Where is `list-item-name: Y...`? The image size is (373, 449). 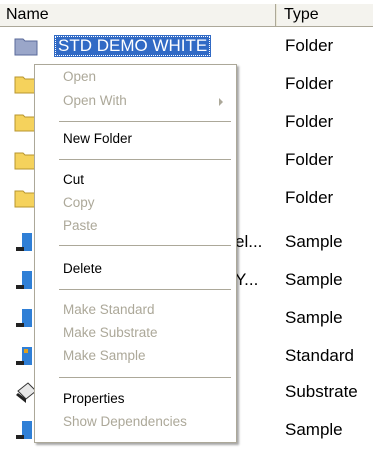 list-item-name: Y... is located at coordinates (247, 279).